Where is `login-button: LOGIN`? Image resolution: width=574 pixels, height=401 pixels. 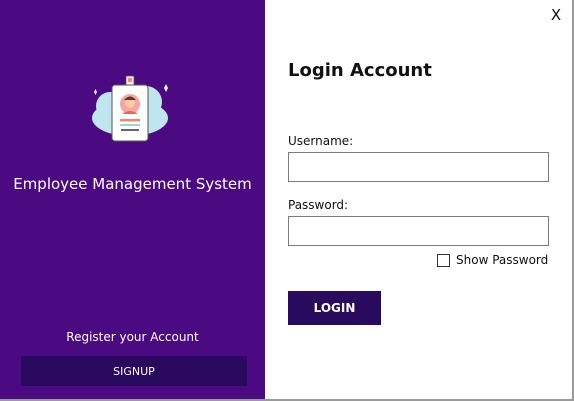 login-button: LOGIN is located at coordinates (334, 308).